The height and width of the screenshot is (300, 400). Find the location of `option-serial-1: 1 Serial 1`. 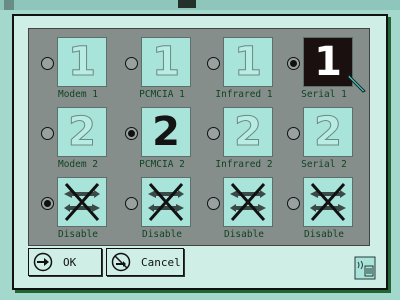

option-serial-1: 1 Serial 1 is located at coordinates (323, 72).